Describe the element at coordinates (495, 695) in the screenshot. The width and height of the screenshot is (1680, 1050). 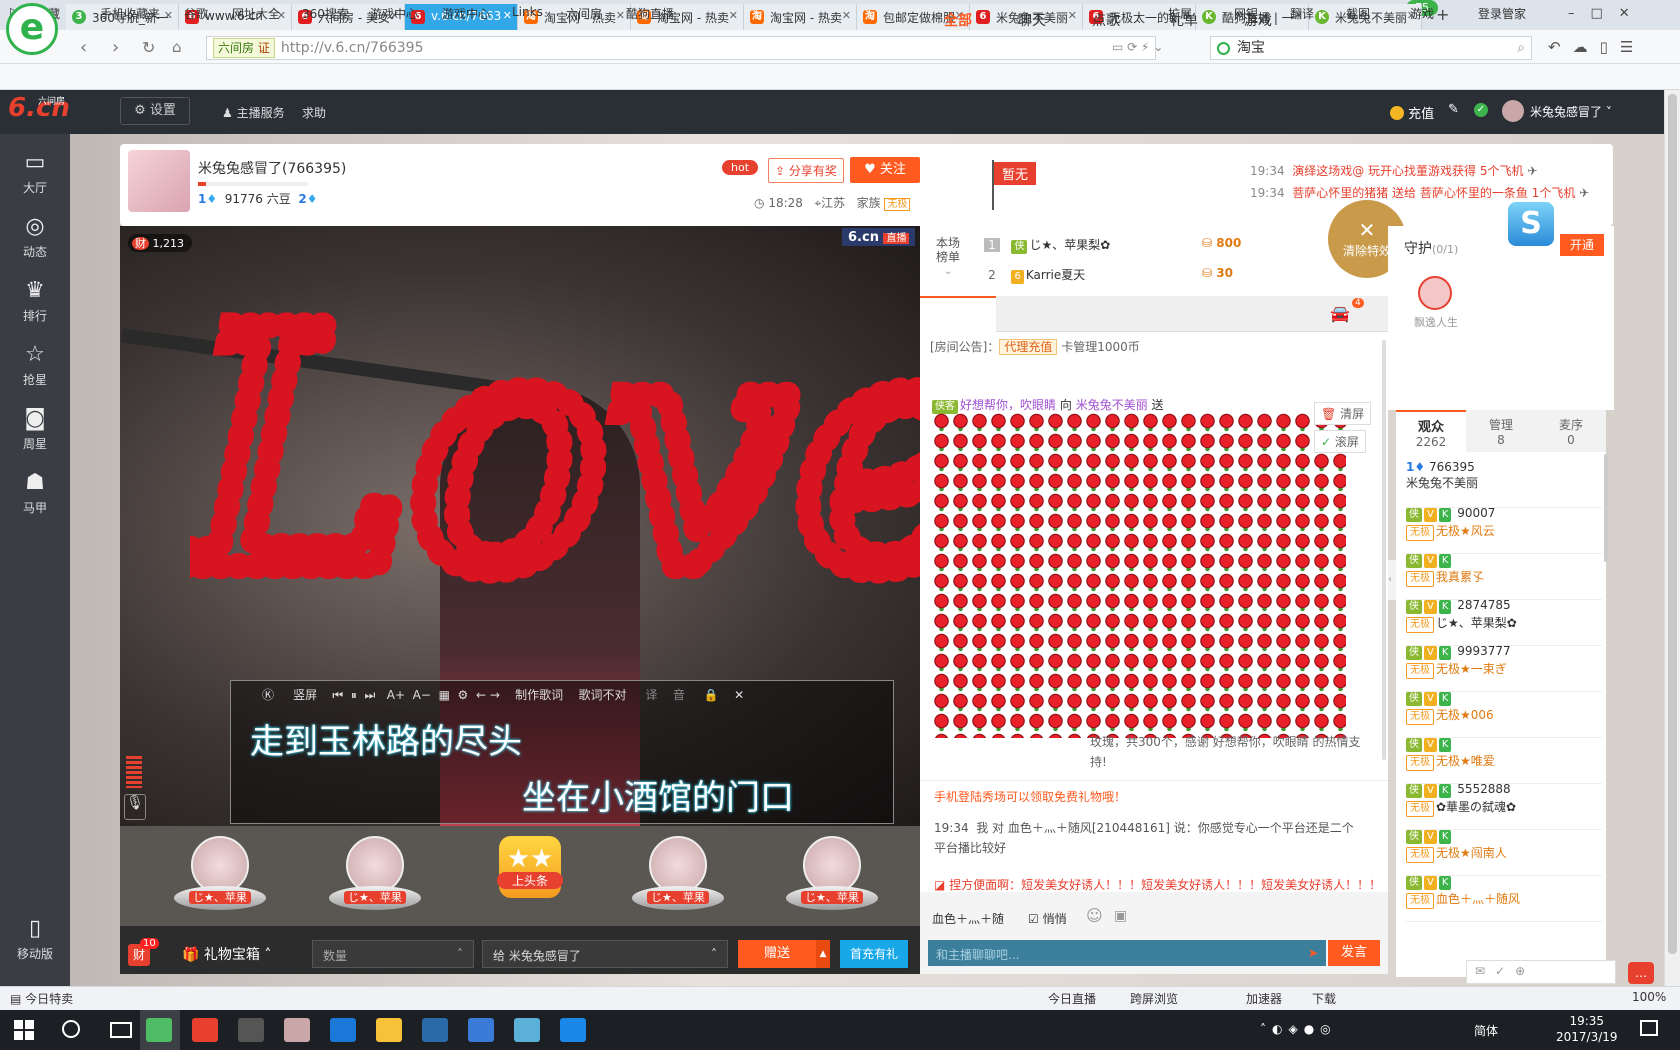
I see `arrow-right-icon: →` at that location.